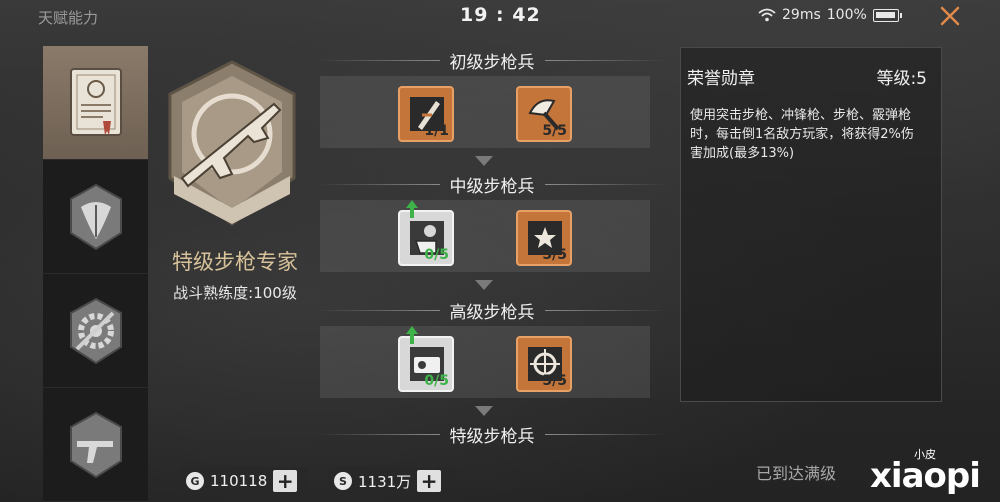 This screenshot has width=1000, height=502. I want to click on smg-badge-icon, so click(95, 444).